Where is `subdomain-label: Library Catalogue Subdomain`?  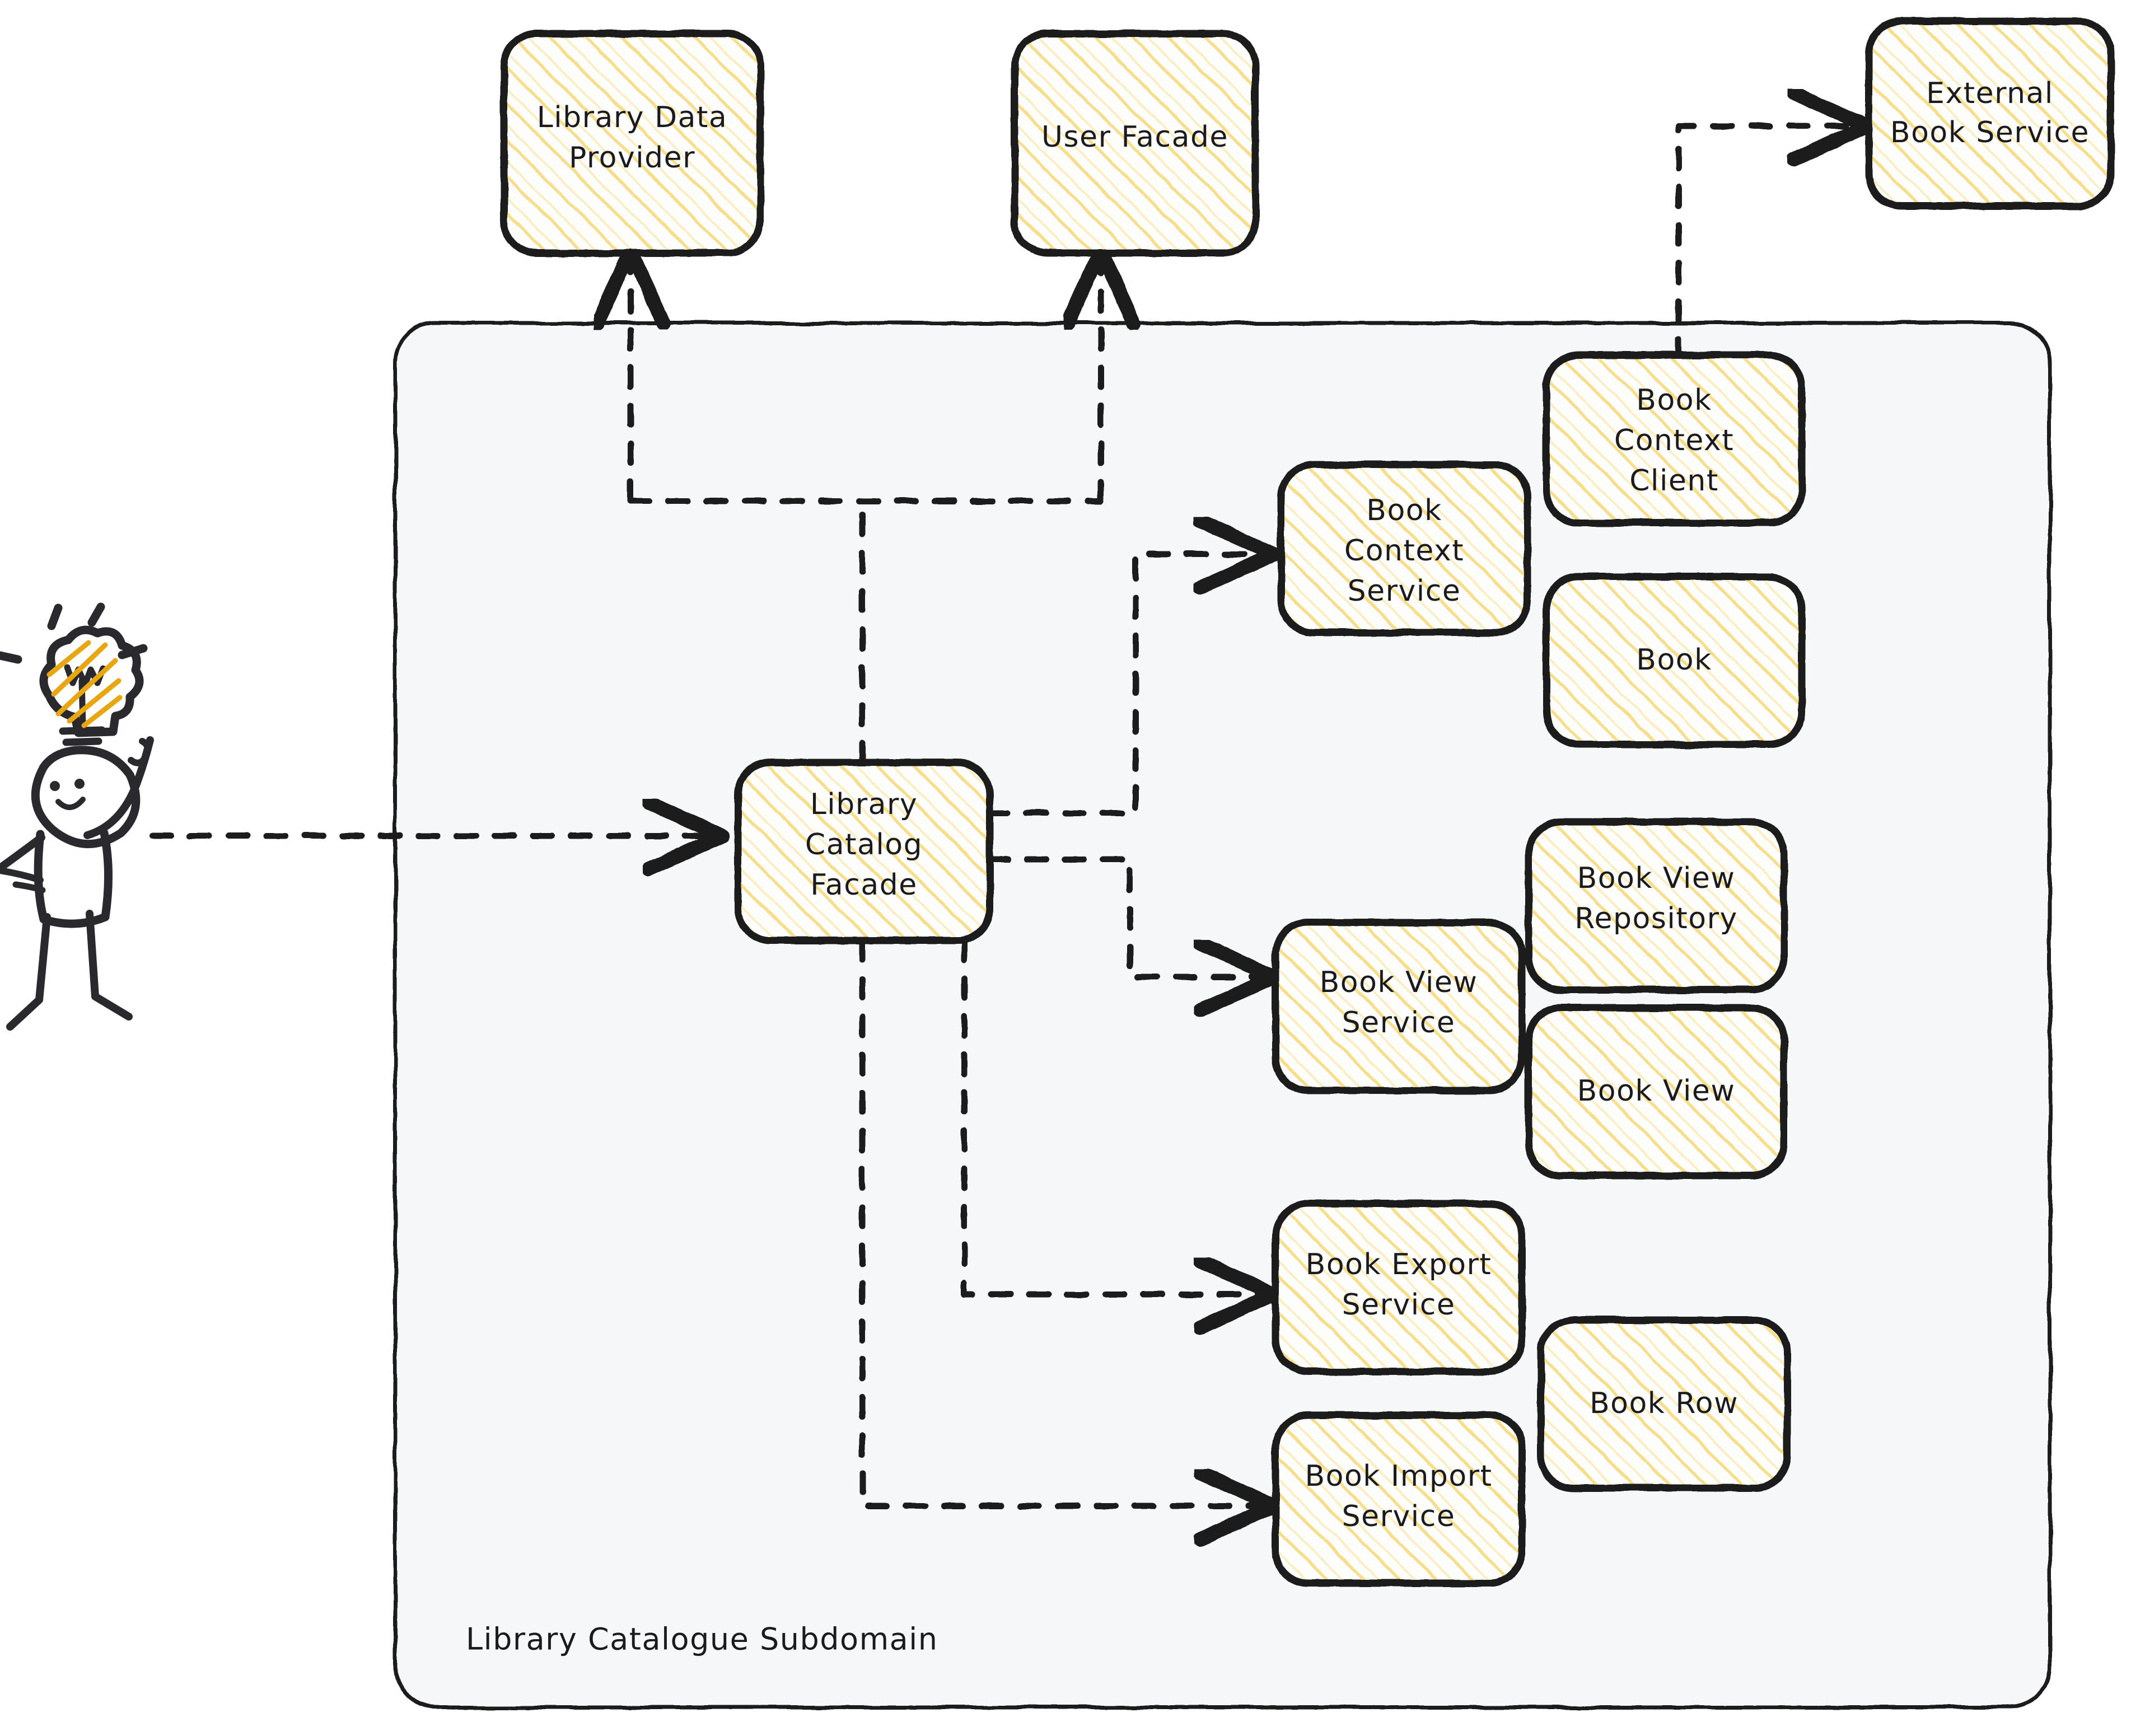
subdomain-label: Library Catalogue Subdomain is located at coordinates (702, 1639).